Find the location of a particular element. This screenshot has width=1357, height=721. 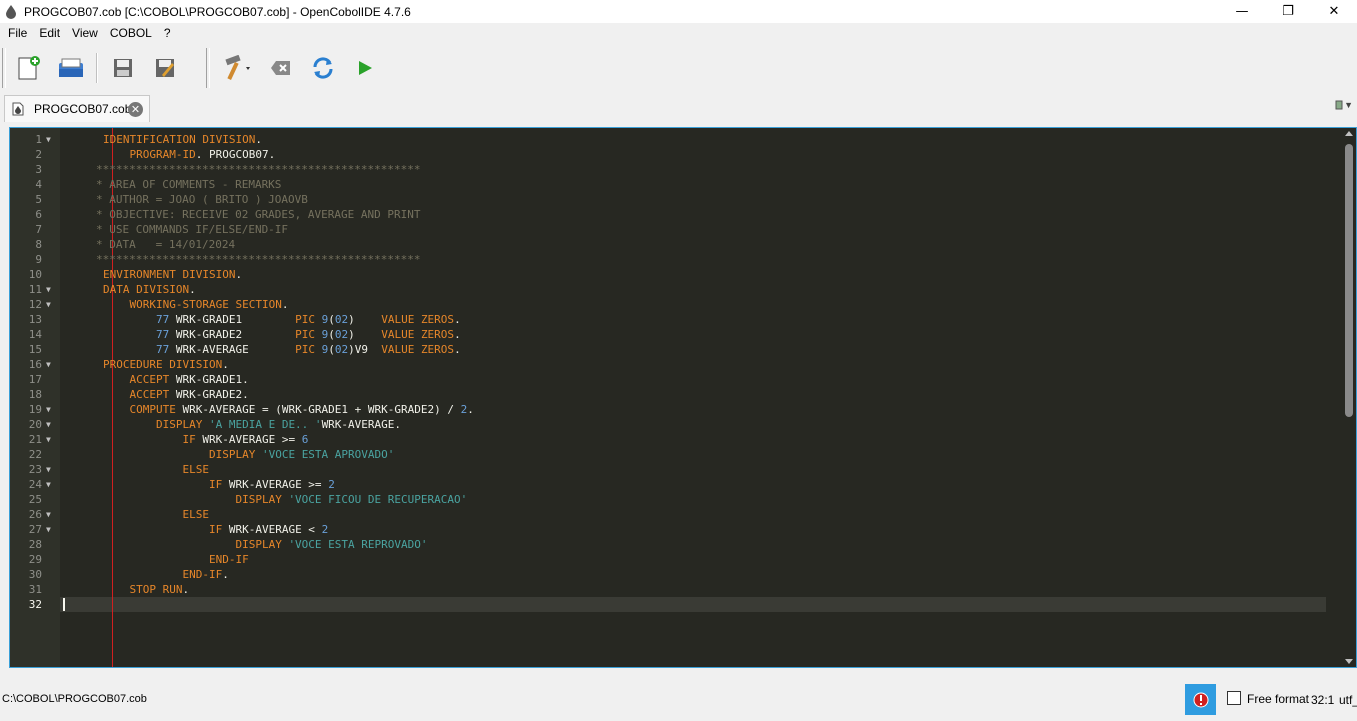

line-number: 32 is located at coordinates (35, 604).